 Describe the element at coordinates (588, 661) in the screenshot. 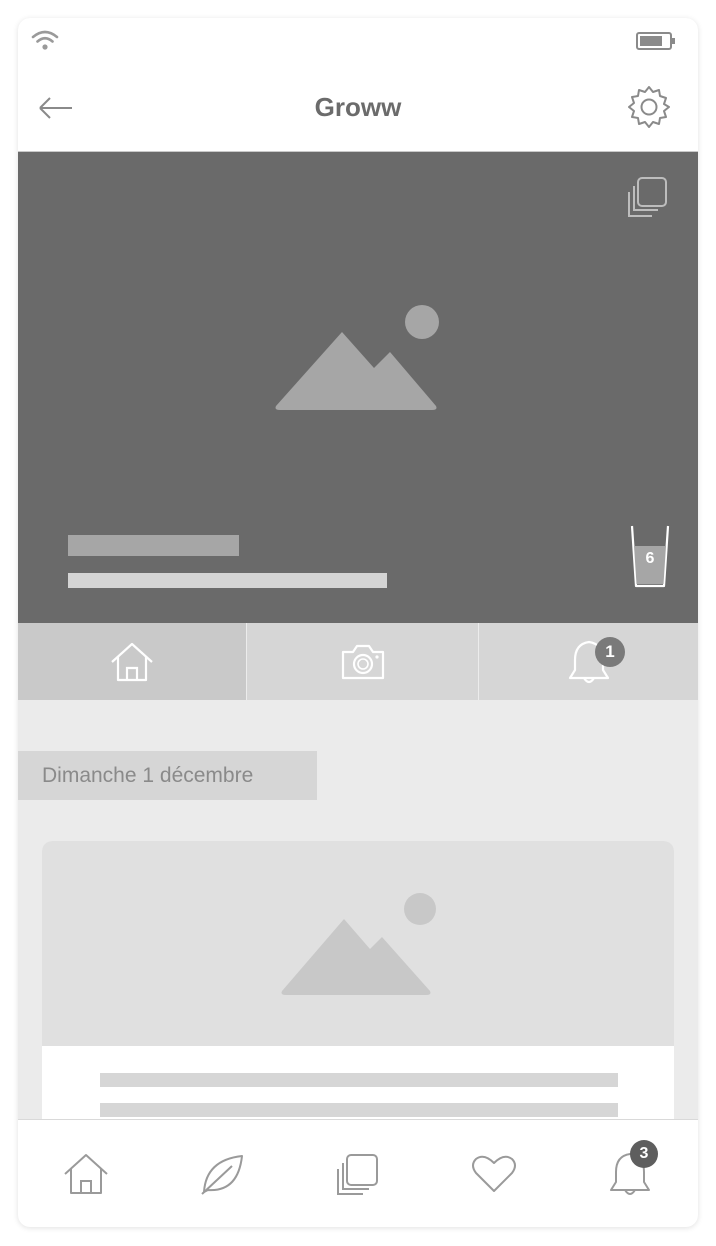

I see `tab-notifications: 1` at that location.